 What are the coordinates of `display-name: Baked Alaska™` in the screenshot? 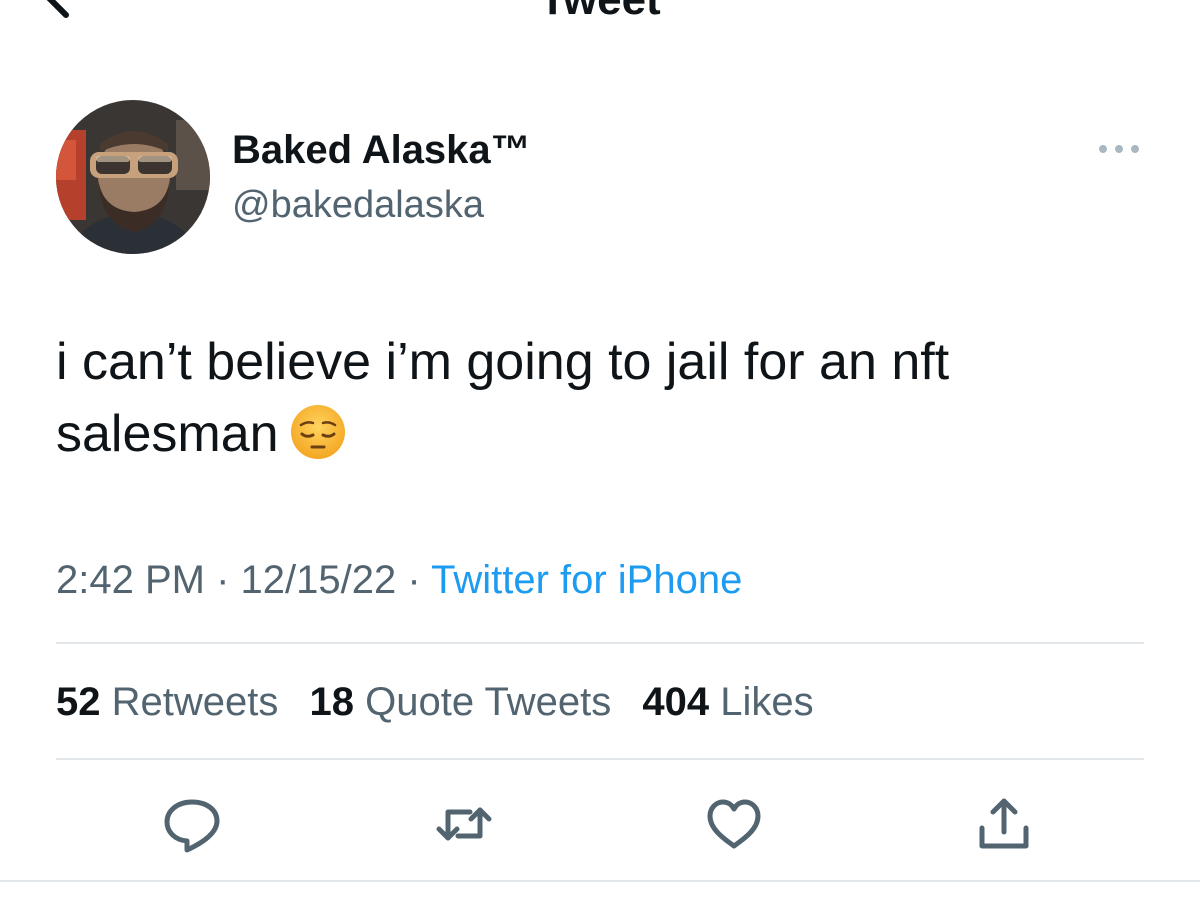 It's located at (381, 150).